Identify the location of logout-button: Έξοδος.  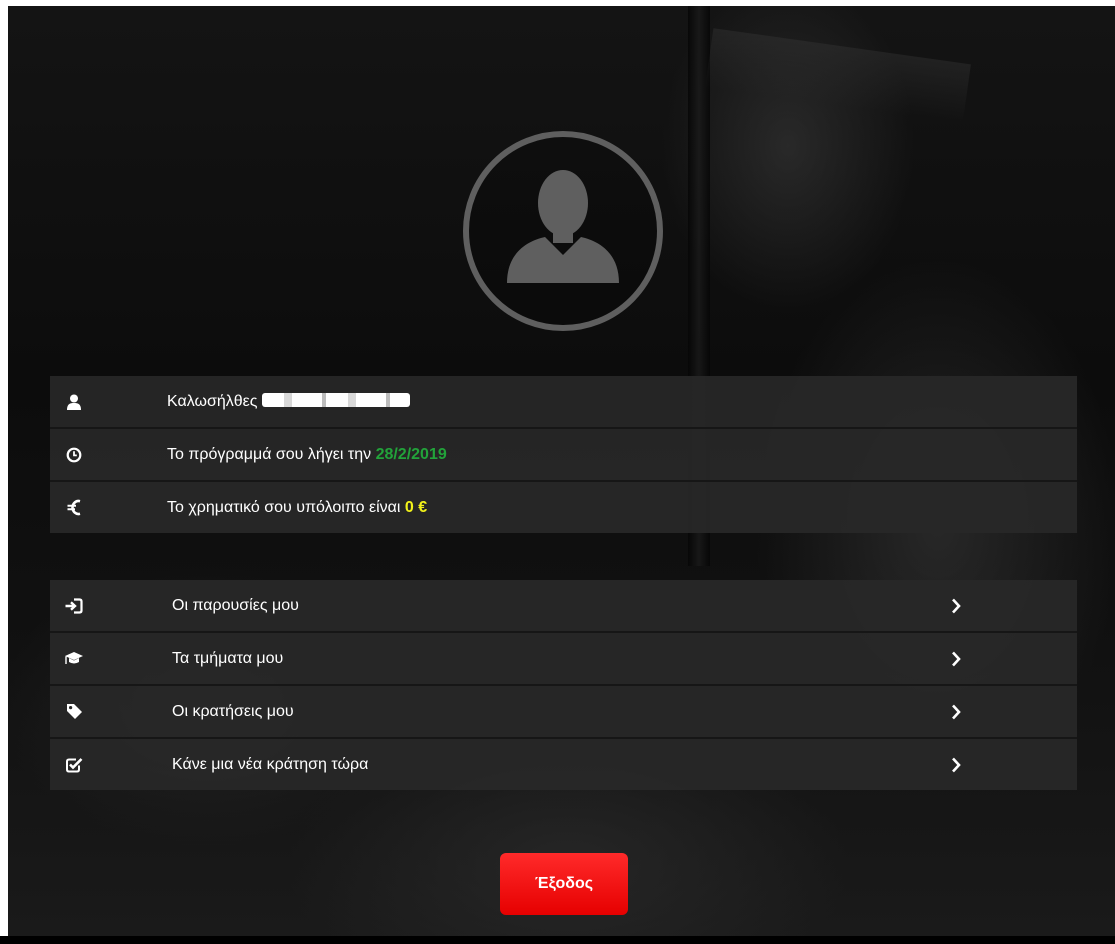
(564, 884).